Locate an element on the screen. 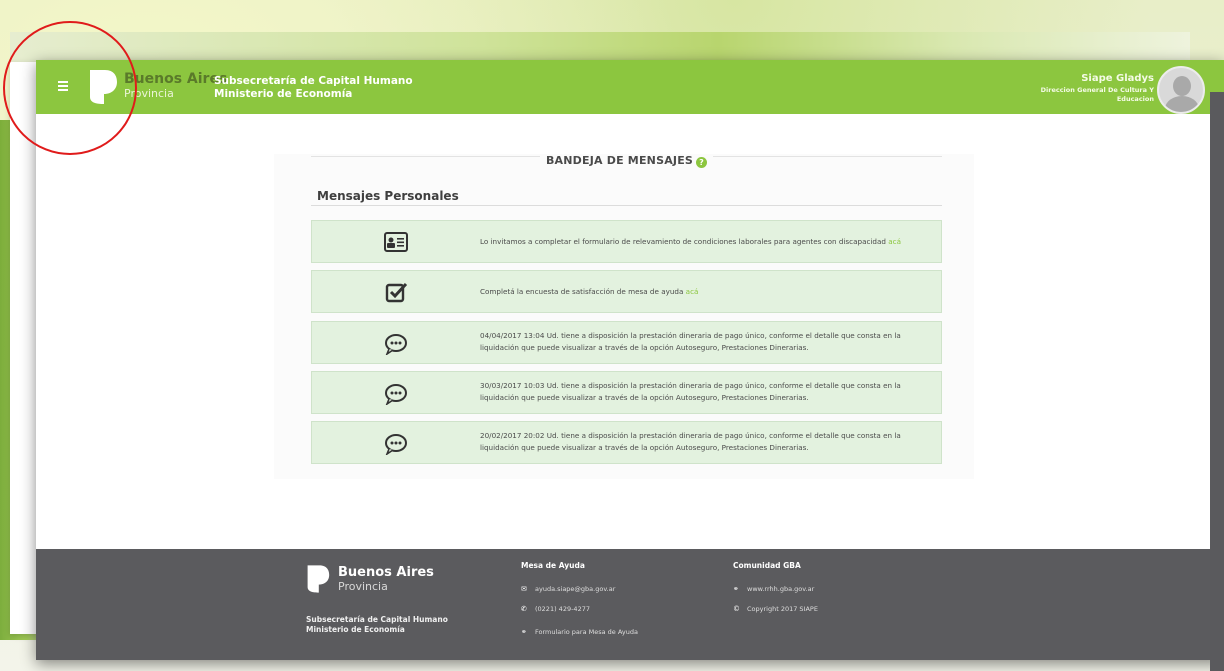  footer-org-line-2: Ministerio de Economía is located at coordinates (355, 629).